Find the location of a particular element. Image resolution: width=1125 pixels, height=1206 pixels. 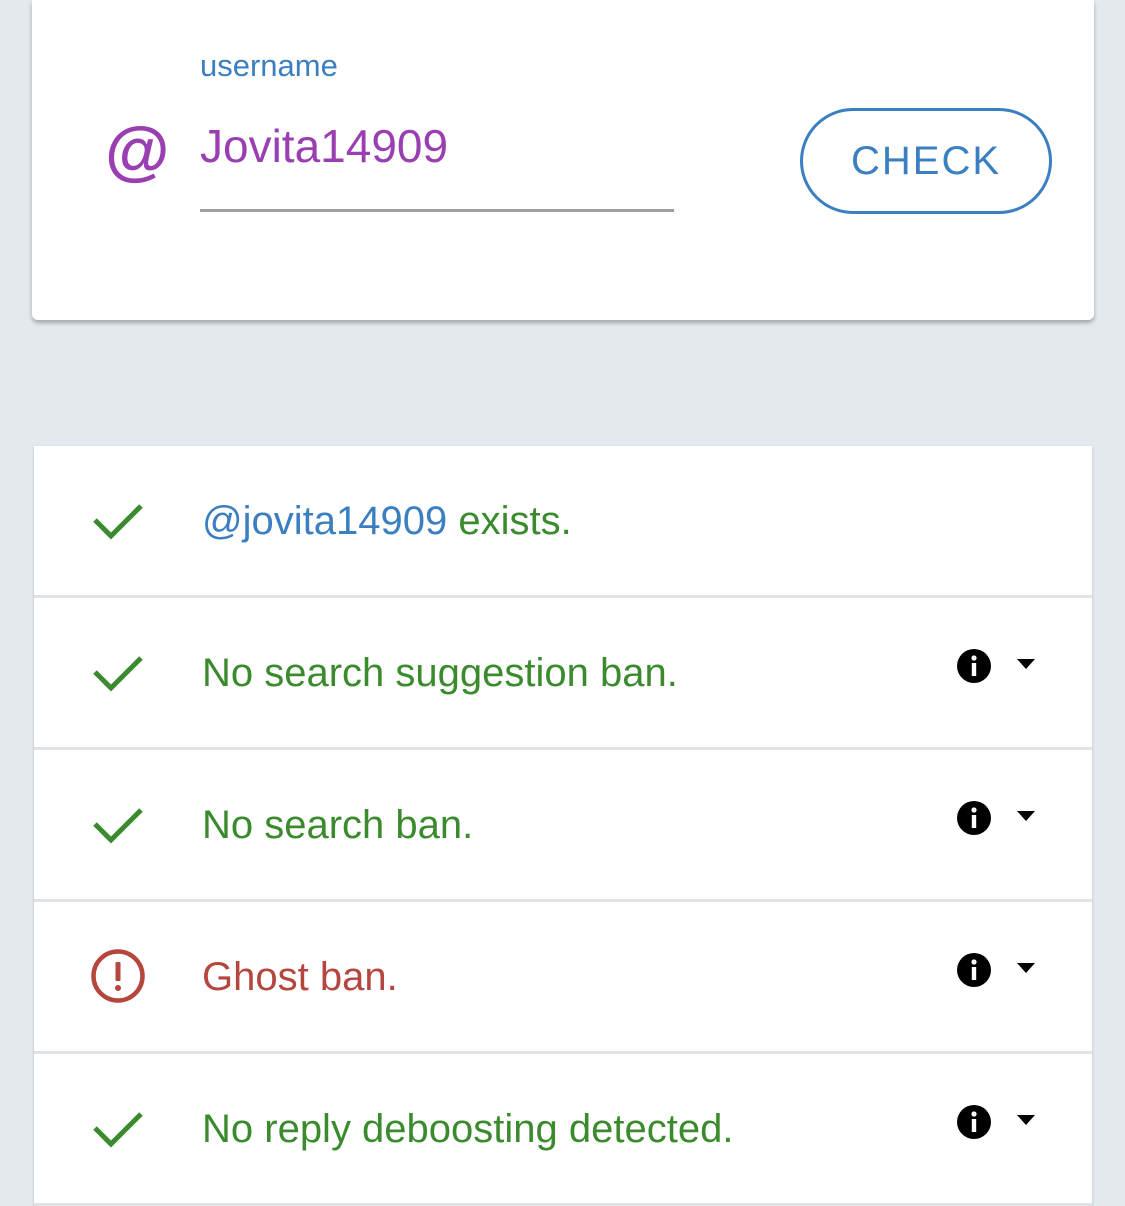

alert-circle-icon is located at coordinates (118, 976).